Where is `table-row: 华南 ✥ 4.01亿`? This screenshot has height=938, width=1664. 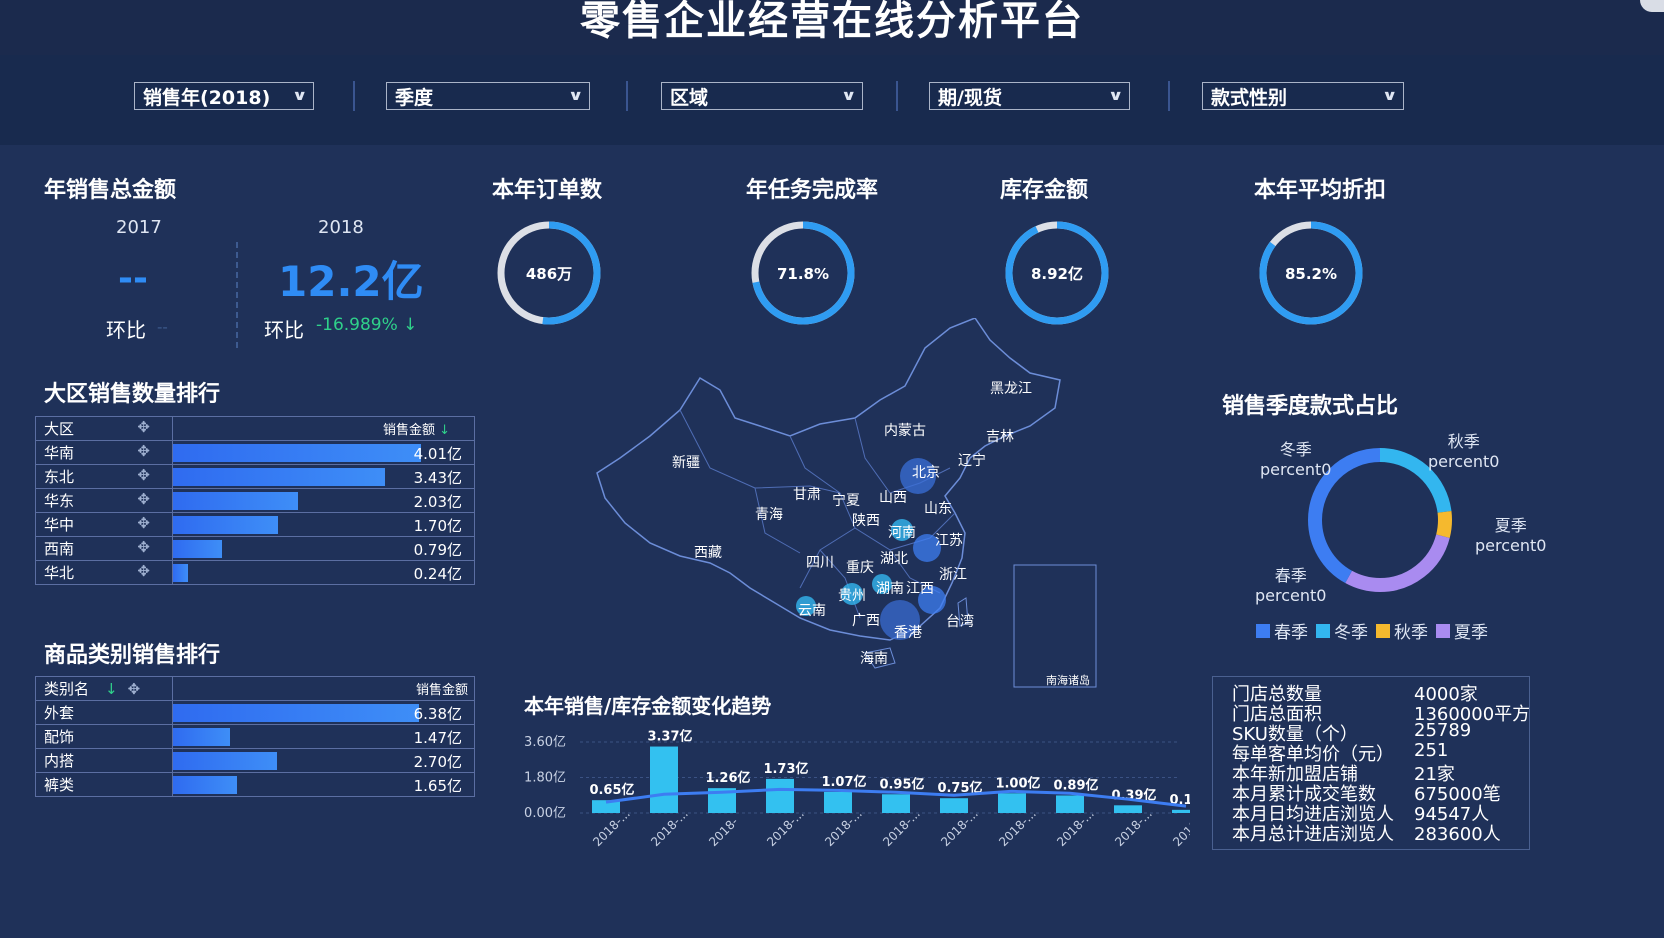 table-row: 华南 ✥ 4.01亿 is located at coordinates (255, 452).